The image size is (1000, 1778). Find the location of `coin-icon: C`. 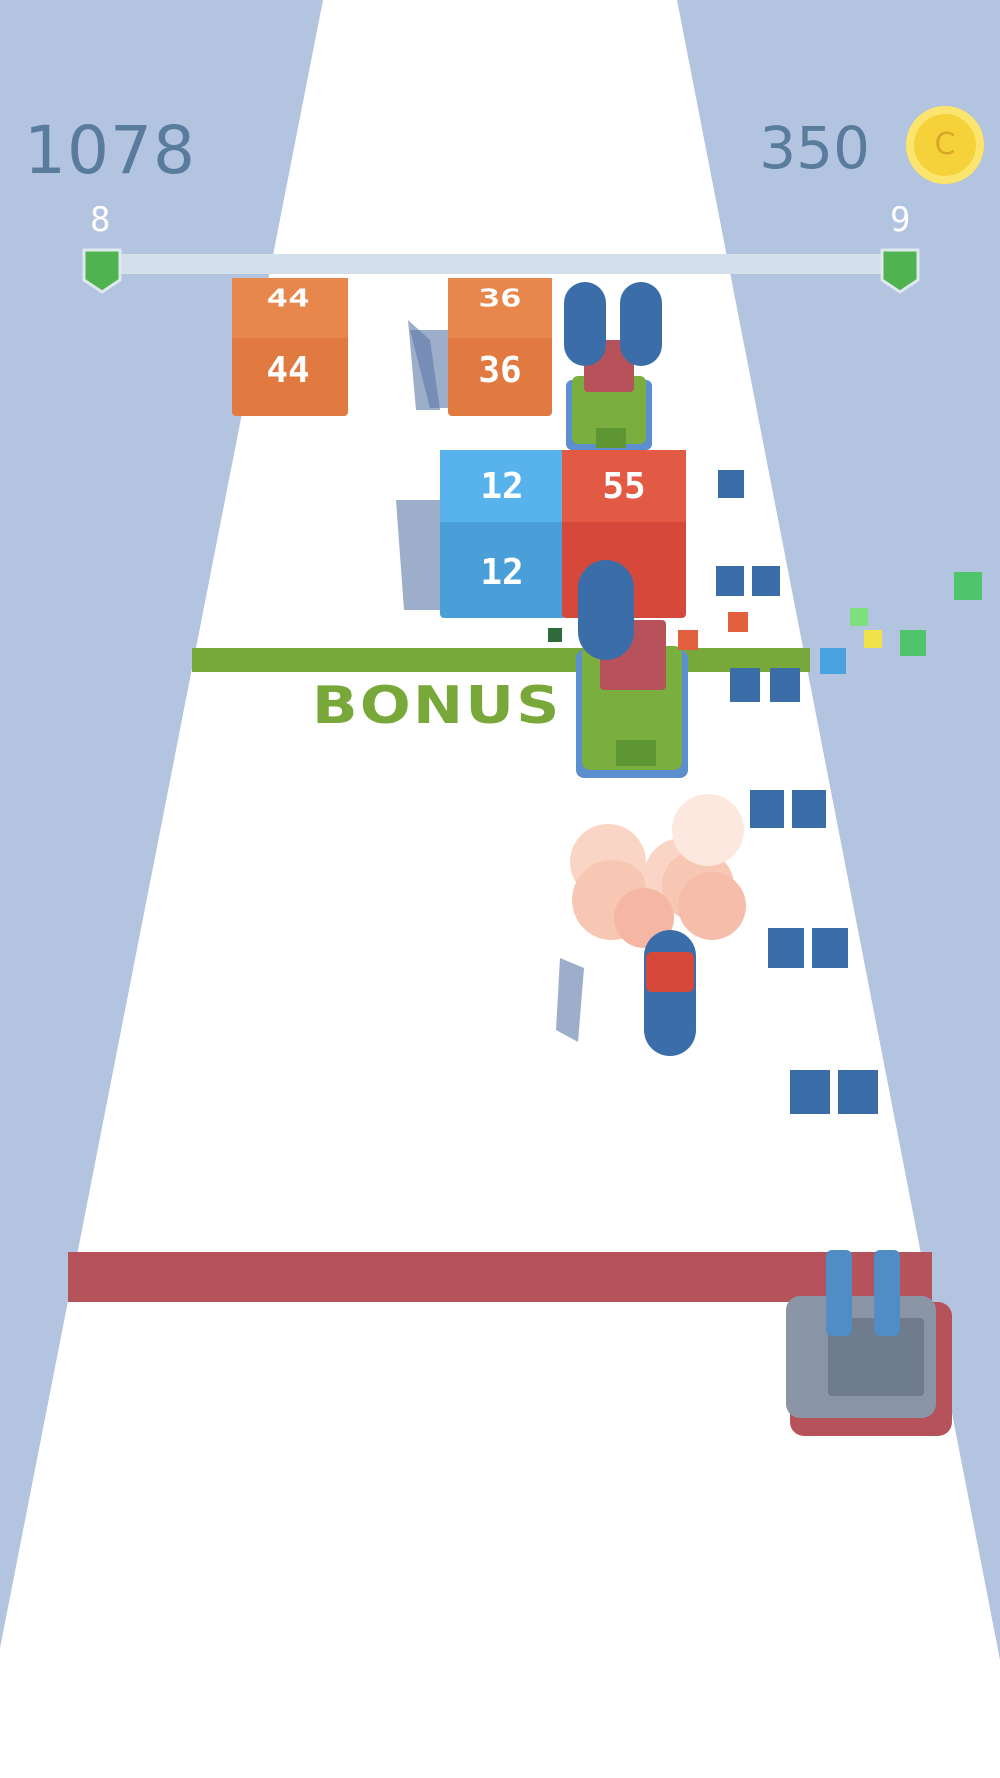

coin-icon: C is located at coordinates (945, 145).